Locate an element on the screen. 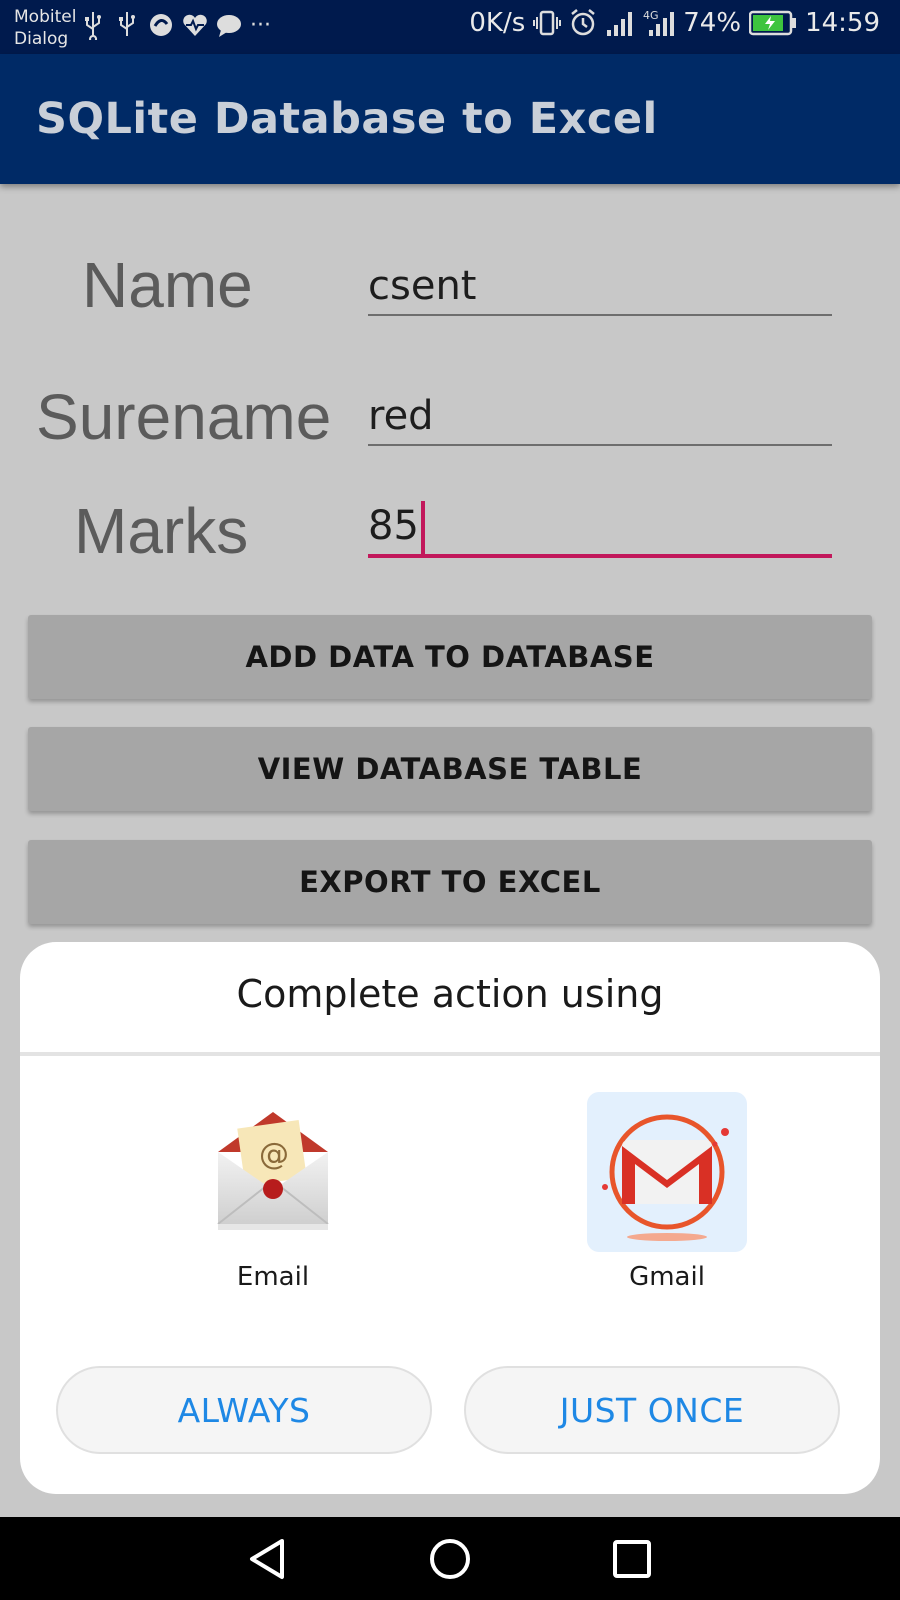  email-envelope-icon: @ is located at coordinates (273, 1172).